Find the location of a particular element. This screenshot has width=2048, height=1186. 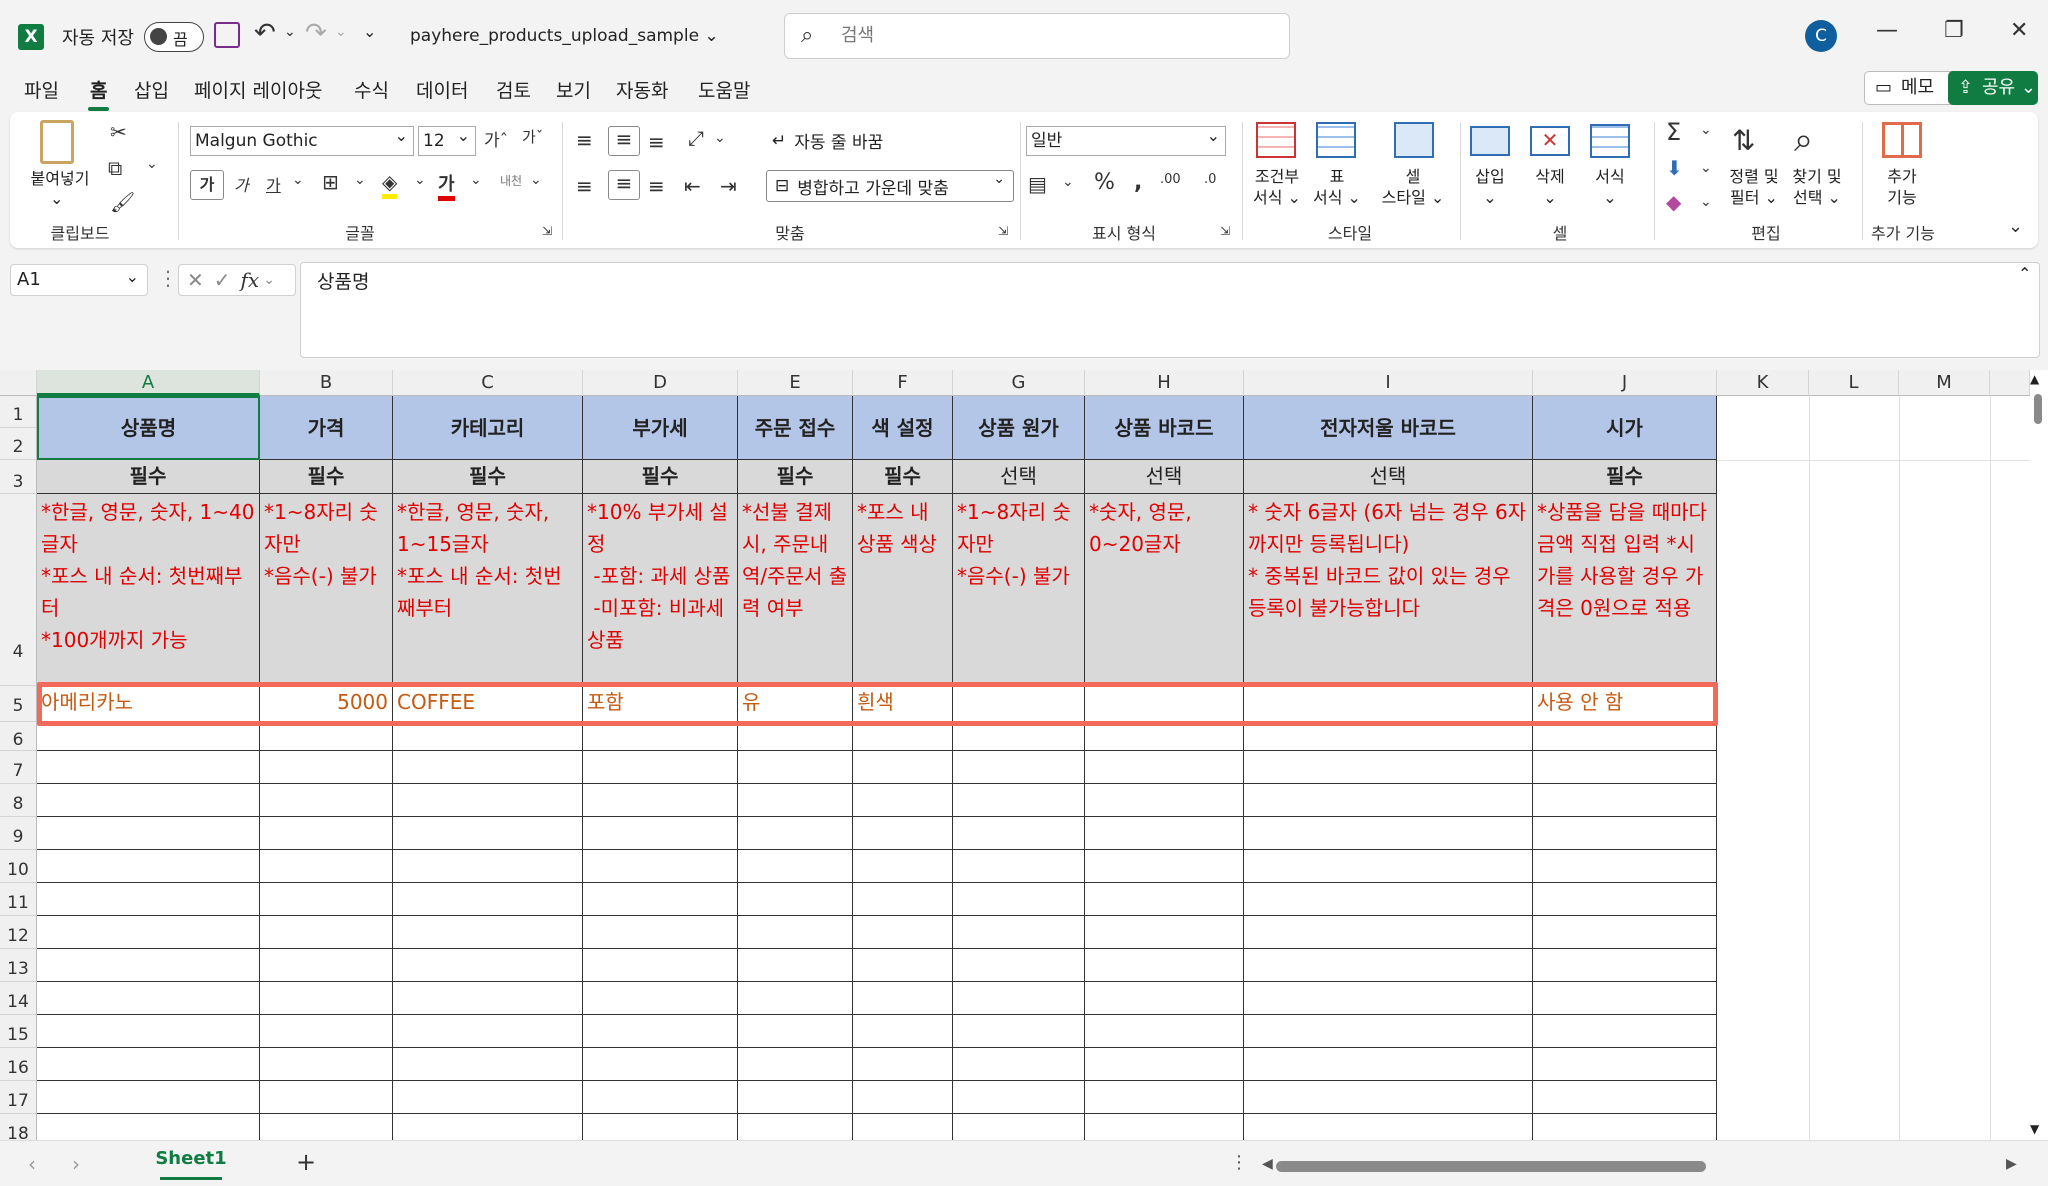

cell-h3: 선택 is located at coordinates (1164, 477).